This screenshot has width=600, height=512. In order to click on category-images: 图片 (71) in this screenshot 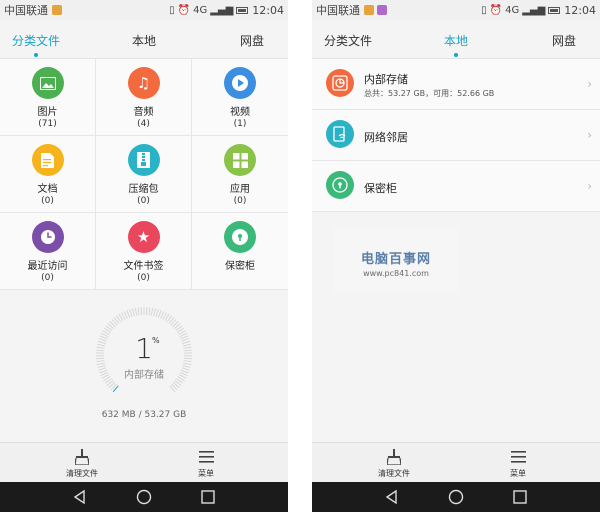, I will do `click(48, 97)`.